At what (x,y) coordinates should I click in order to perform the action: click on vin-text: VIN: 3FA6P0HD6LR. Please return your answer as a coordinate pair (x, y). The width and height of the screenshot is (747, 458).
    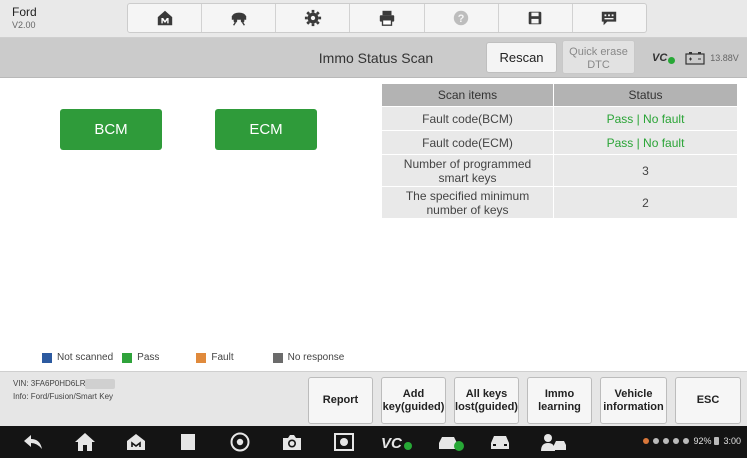
    Looking at the image, I should click on (64, 383).